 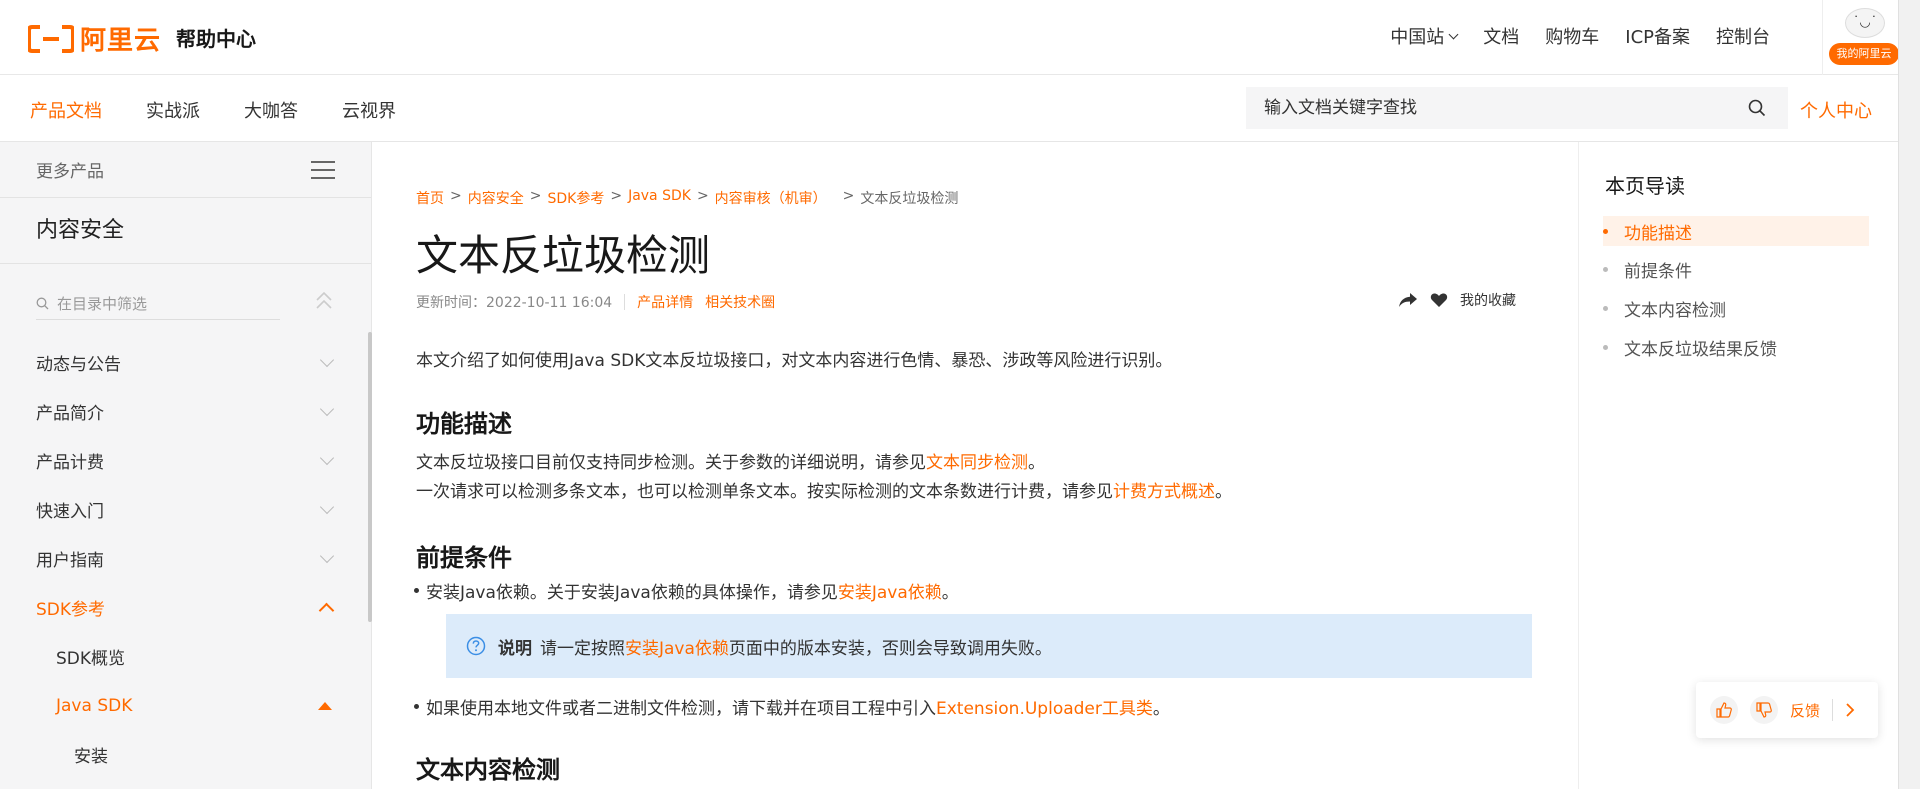 What do you see at coordinates (70, 512) in the screenshot?
I see `sidebar-item-label: 快速入门` at bounding box center [70, 512].